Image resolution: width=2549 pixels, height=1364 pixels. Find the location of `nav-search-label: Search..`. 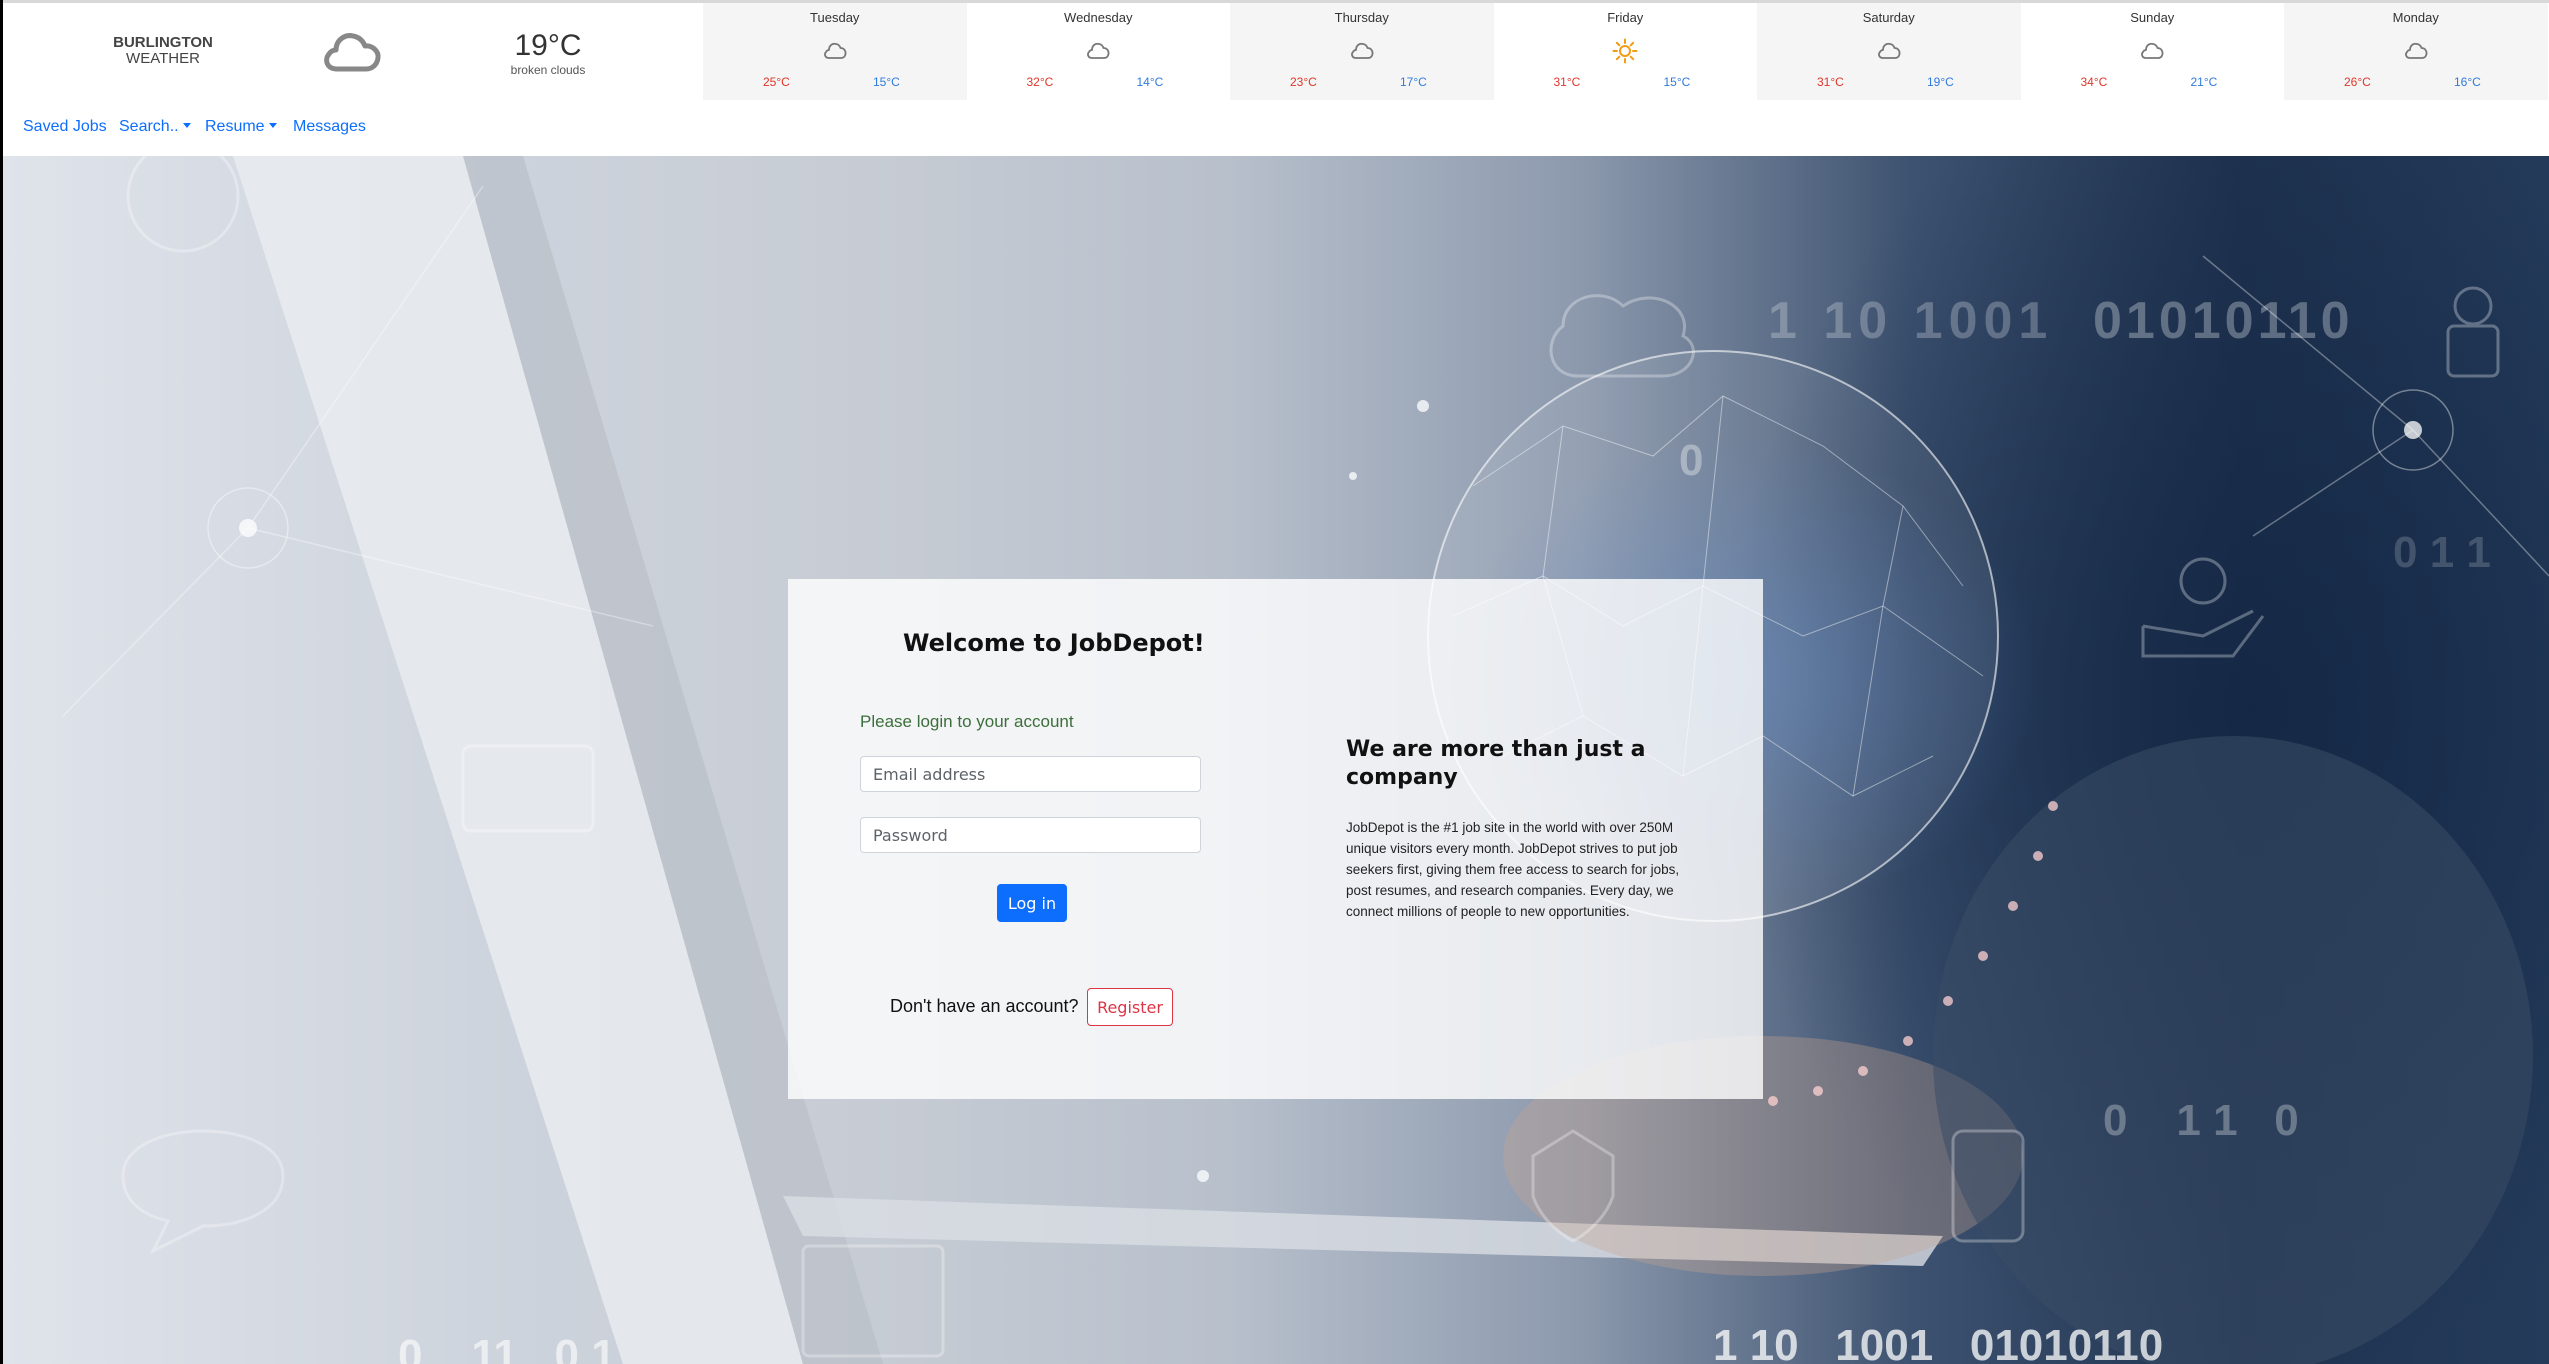

nav-search-label: Search.. is located at coordinates (149, 126).